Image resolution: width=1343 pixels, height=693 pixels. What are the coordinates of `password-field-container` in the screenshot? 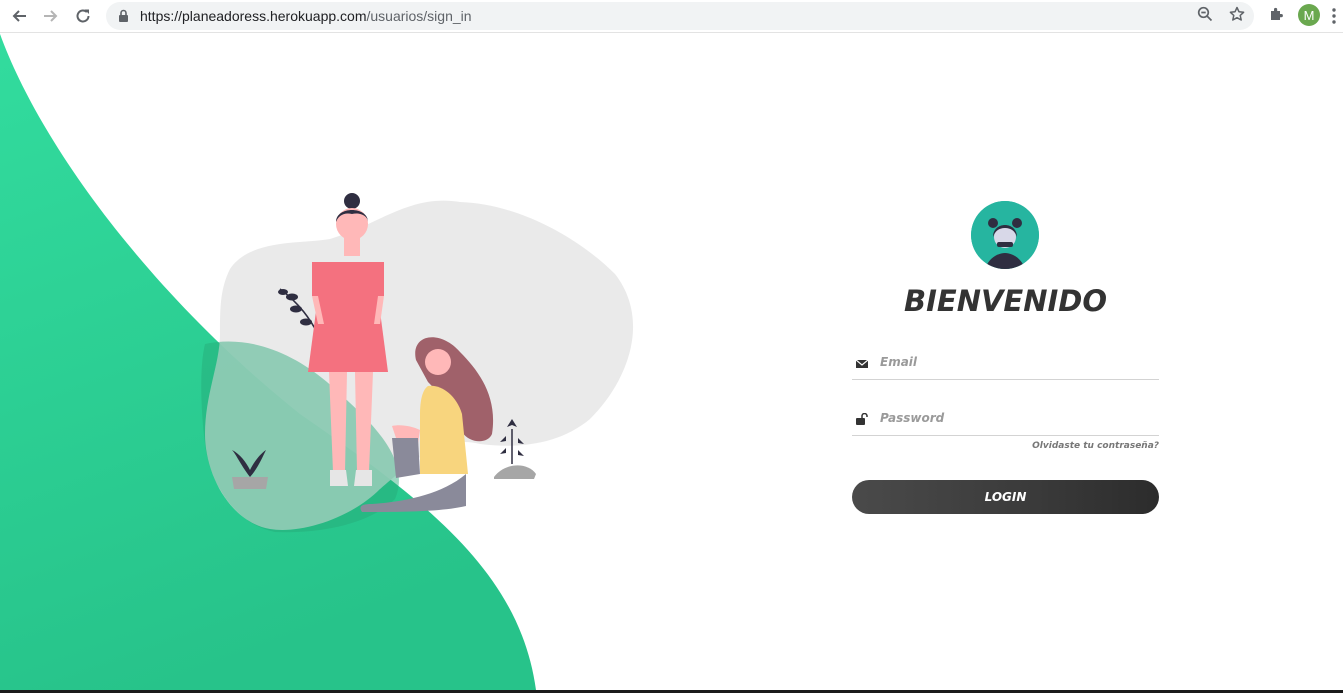 It's located at (1005, 418).